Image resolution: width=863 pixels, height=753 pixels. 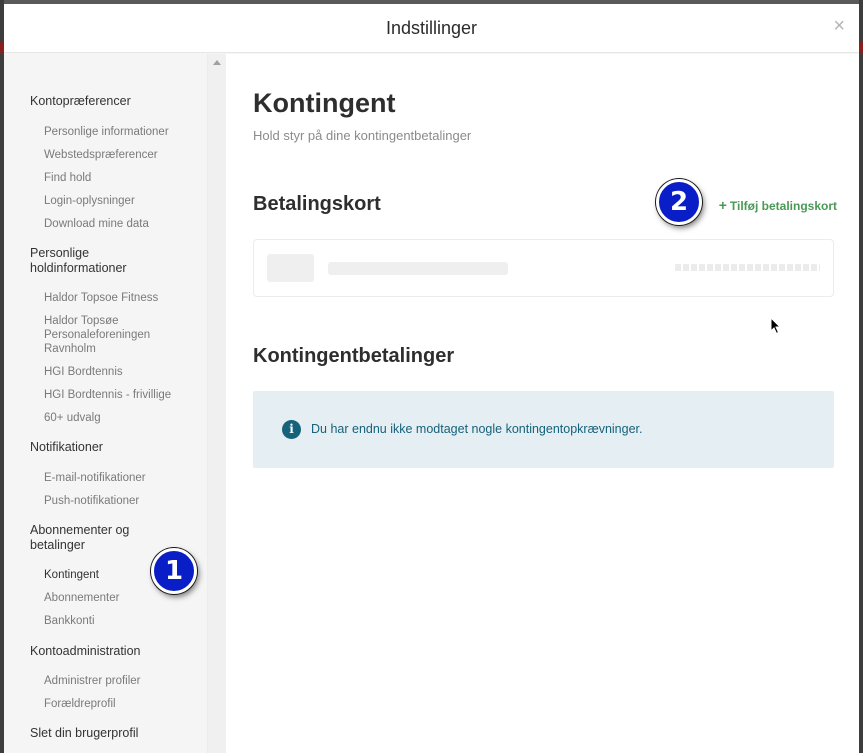 What do you see at coordinates (119, 224) in the screenshot?
I see `sidebar-item-download-mine-data: Download mine data` at bounding box center [119, 224].